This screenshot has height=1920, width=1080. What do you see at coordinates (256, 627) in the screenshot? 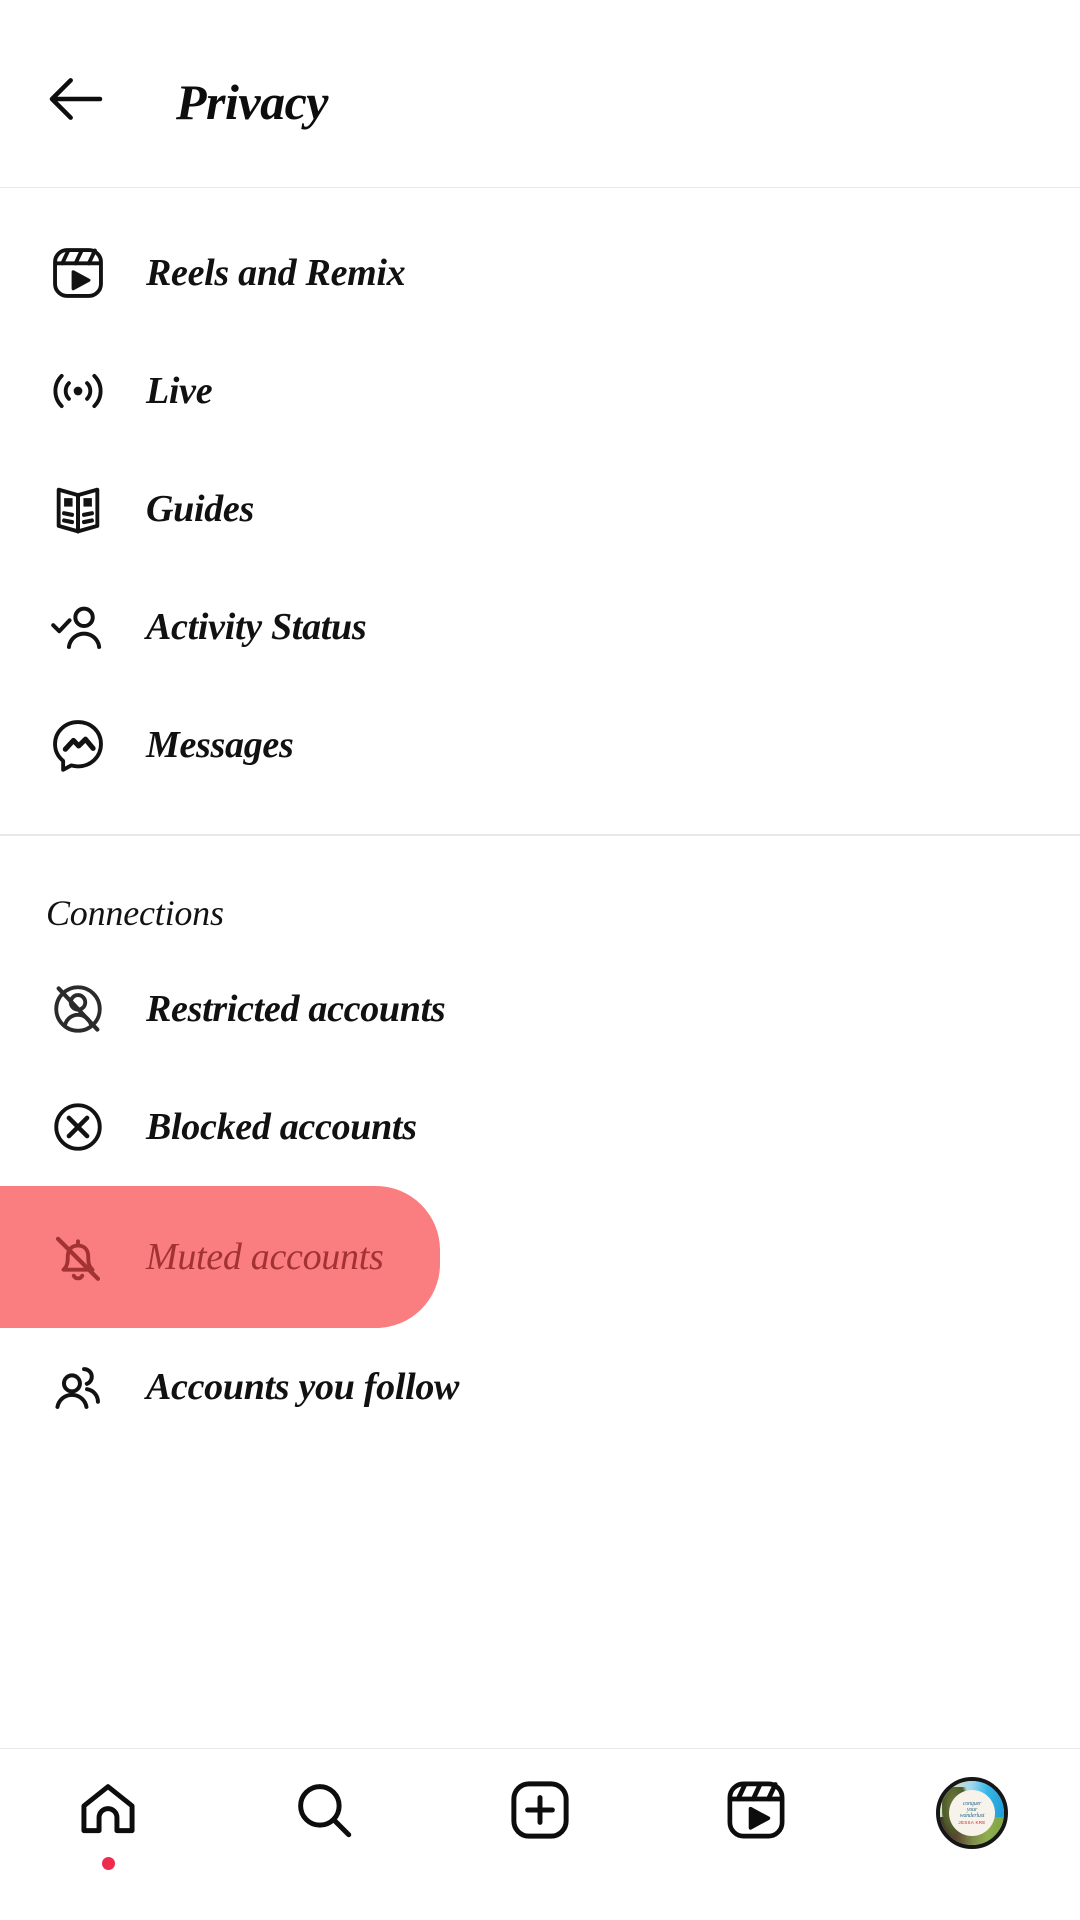
I see `settings-row-label: Activity Status` at bounding box center [256, 627].